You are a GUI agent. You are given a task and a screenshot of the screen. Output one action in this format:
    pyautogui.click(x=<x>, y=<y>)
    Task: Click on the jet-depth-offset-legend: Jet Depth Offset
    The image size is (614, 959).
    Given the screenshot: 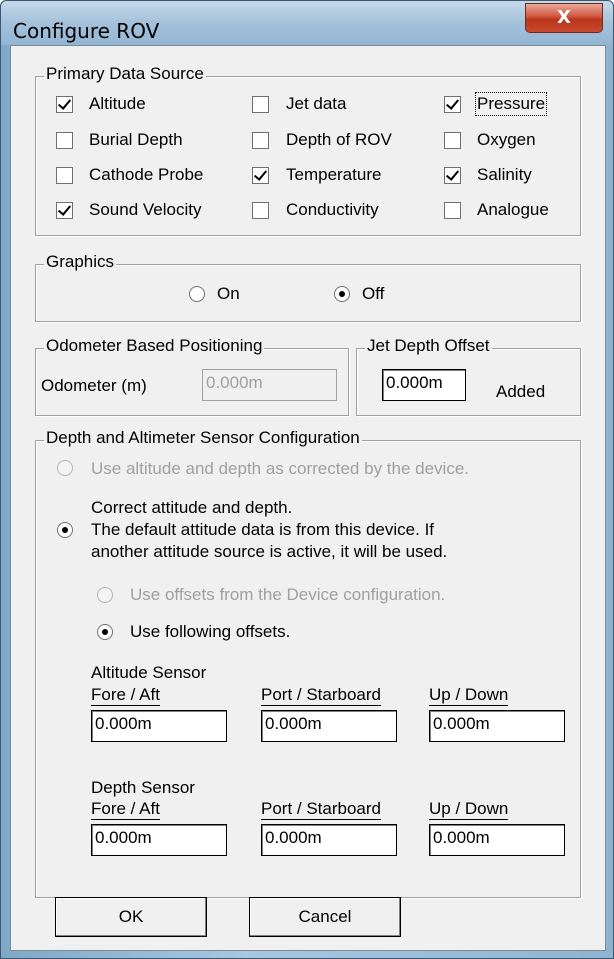 What is the action you would take?
    pyautogui.click(x=428, y=346)
    